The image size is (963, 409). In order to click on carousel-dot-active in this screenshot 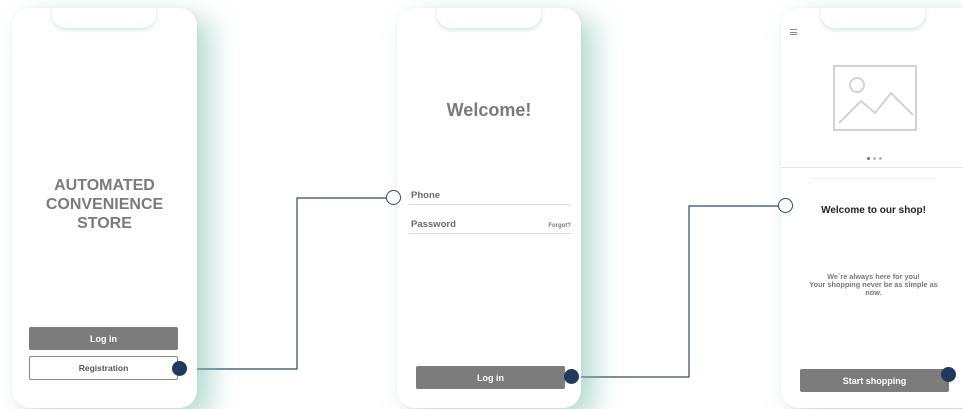, I will do `click(868, 158)`.